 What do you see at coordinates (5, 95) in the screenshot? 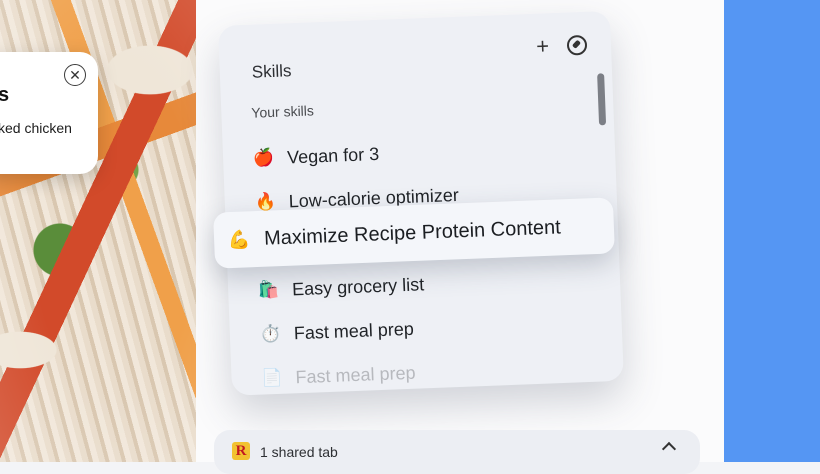
I see `recipe-card-title: s` at bounding box center [5, 95].